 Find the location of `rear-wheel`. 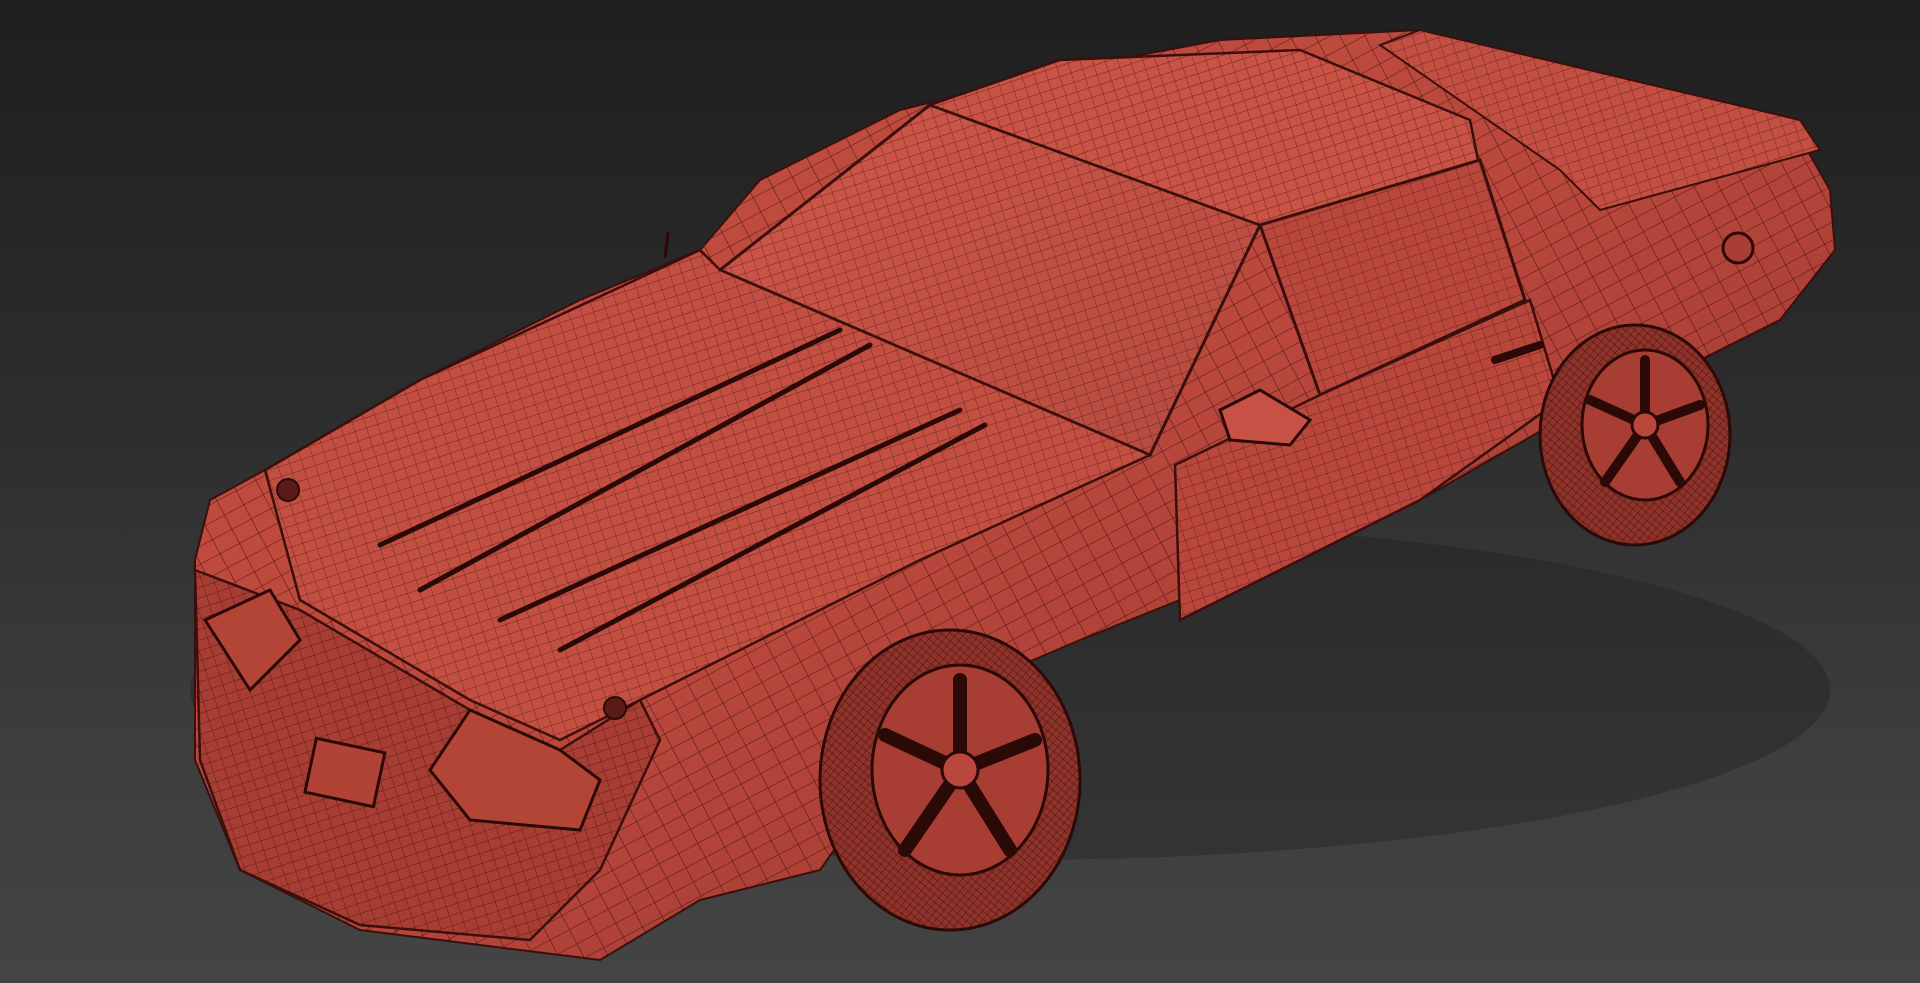

rear-wheel is located at coordinates (1635, 435).